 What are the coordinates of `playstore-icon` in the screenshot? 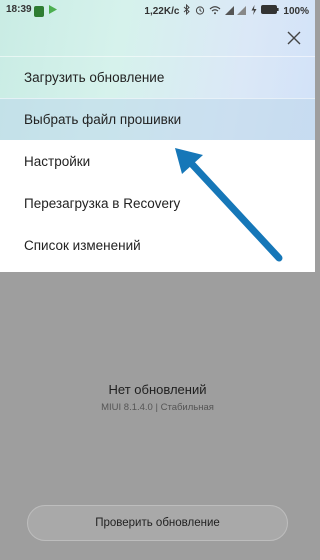 It's located at (53, 11).